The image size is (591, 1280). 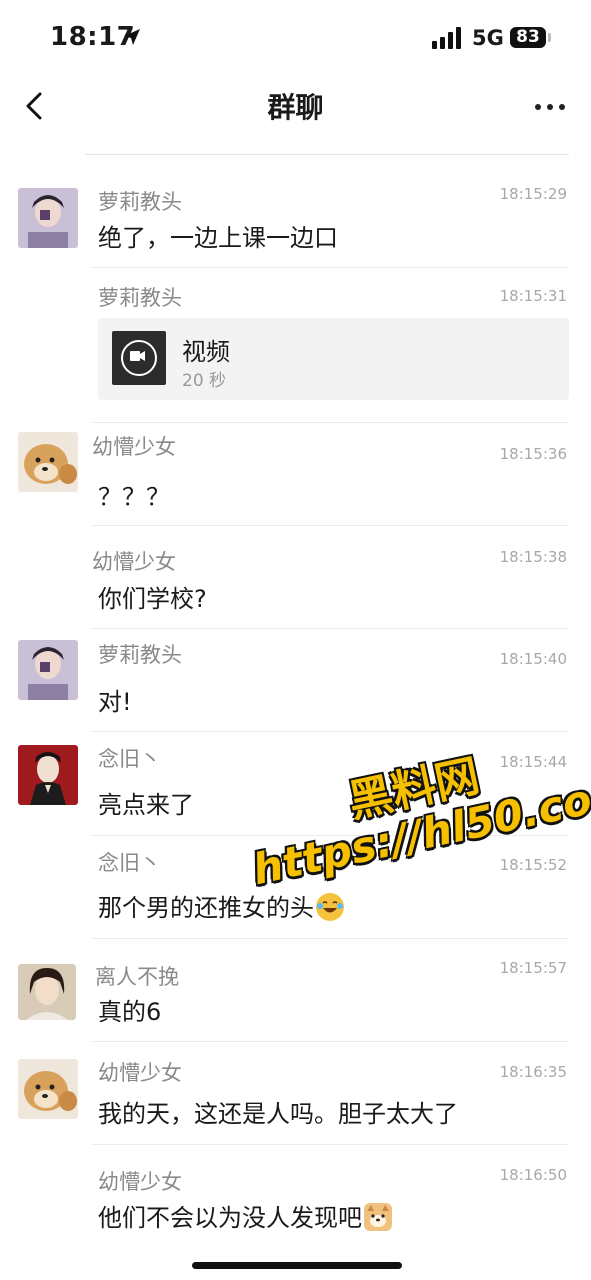 What do you see at coordinates (230, 1218) in the screenshot?
I see `message-text-content: 他们不会以为没人发现吧` at bounding box center [230, 1218].